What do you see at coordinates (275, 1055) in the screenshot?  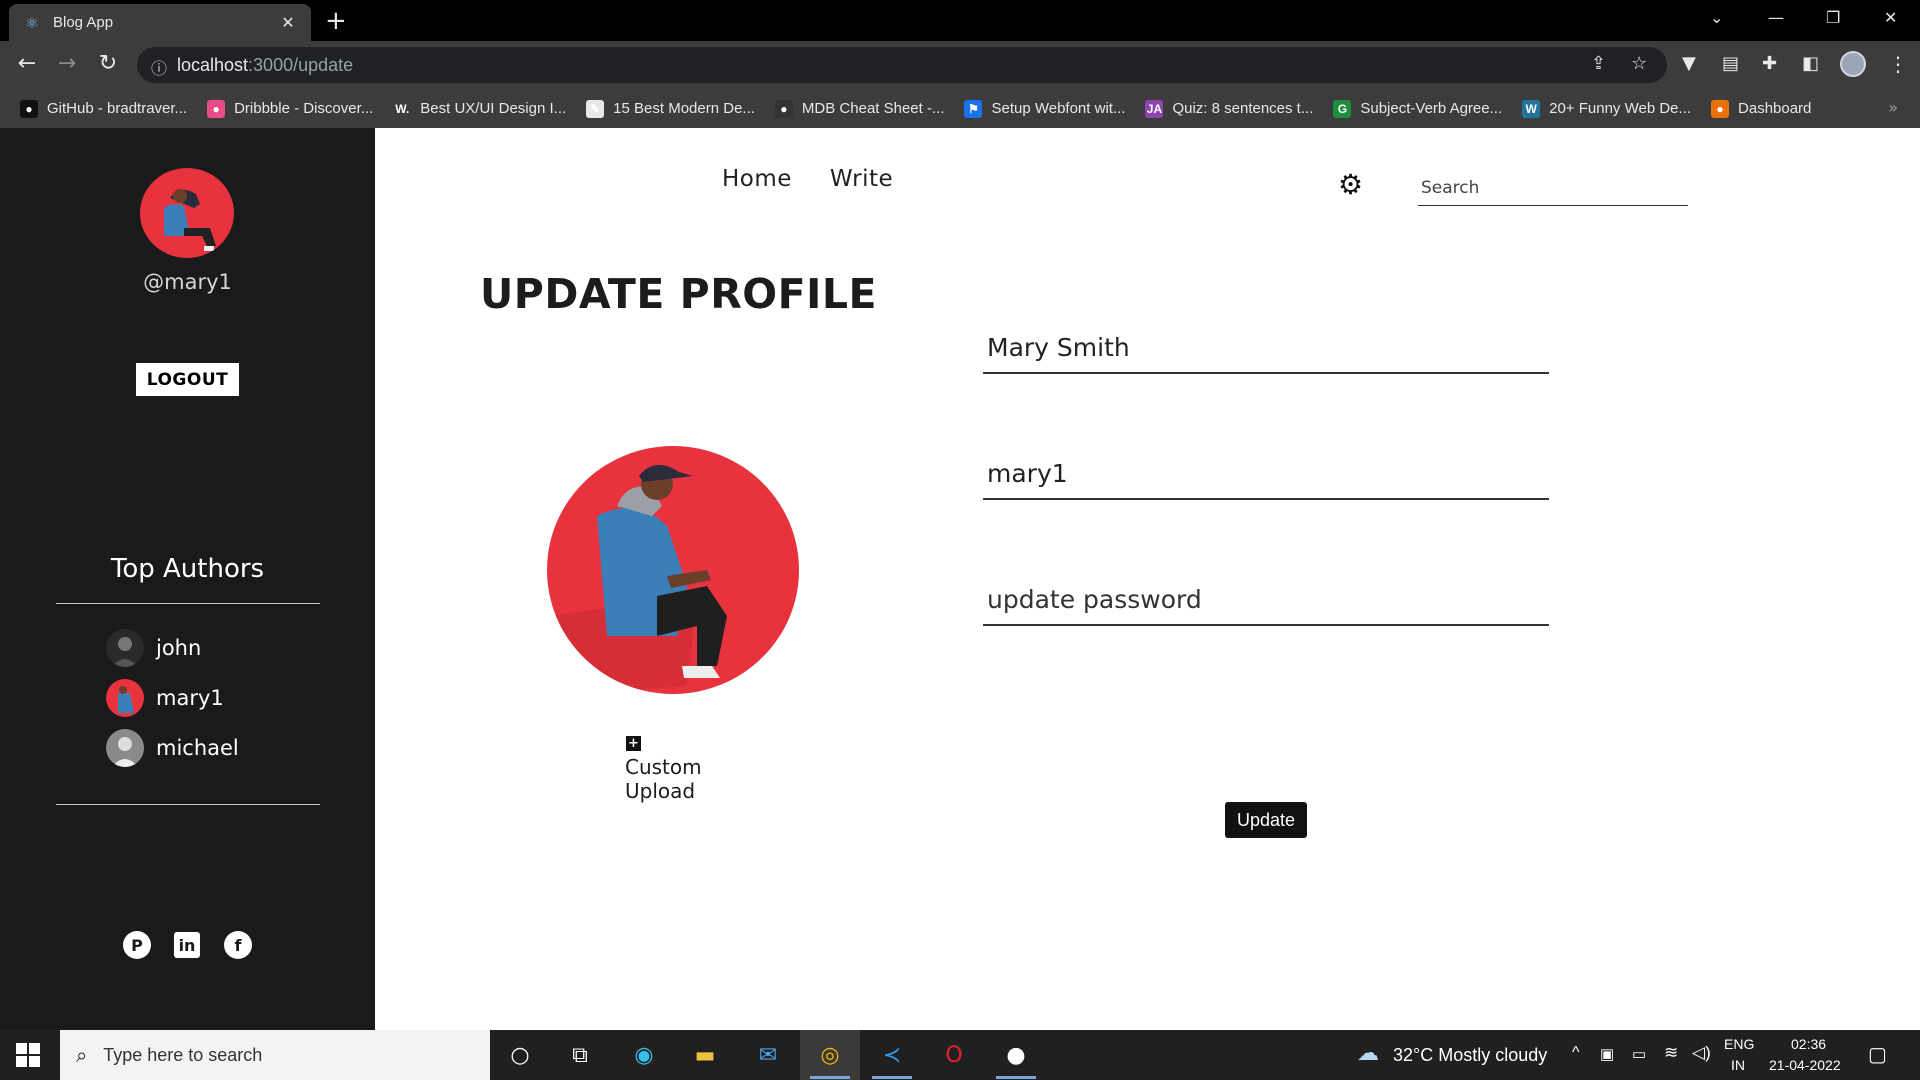 I see `taskbar-search-box: ⌕ Type here to search` at bounding box center [275, 1055].